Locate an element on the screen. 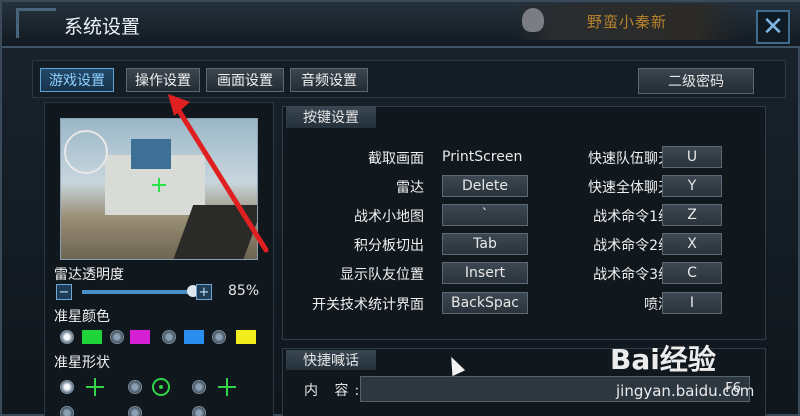  key-label-right-2: 快速全体聊天 is located at coordinates (630, 188).